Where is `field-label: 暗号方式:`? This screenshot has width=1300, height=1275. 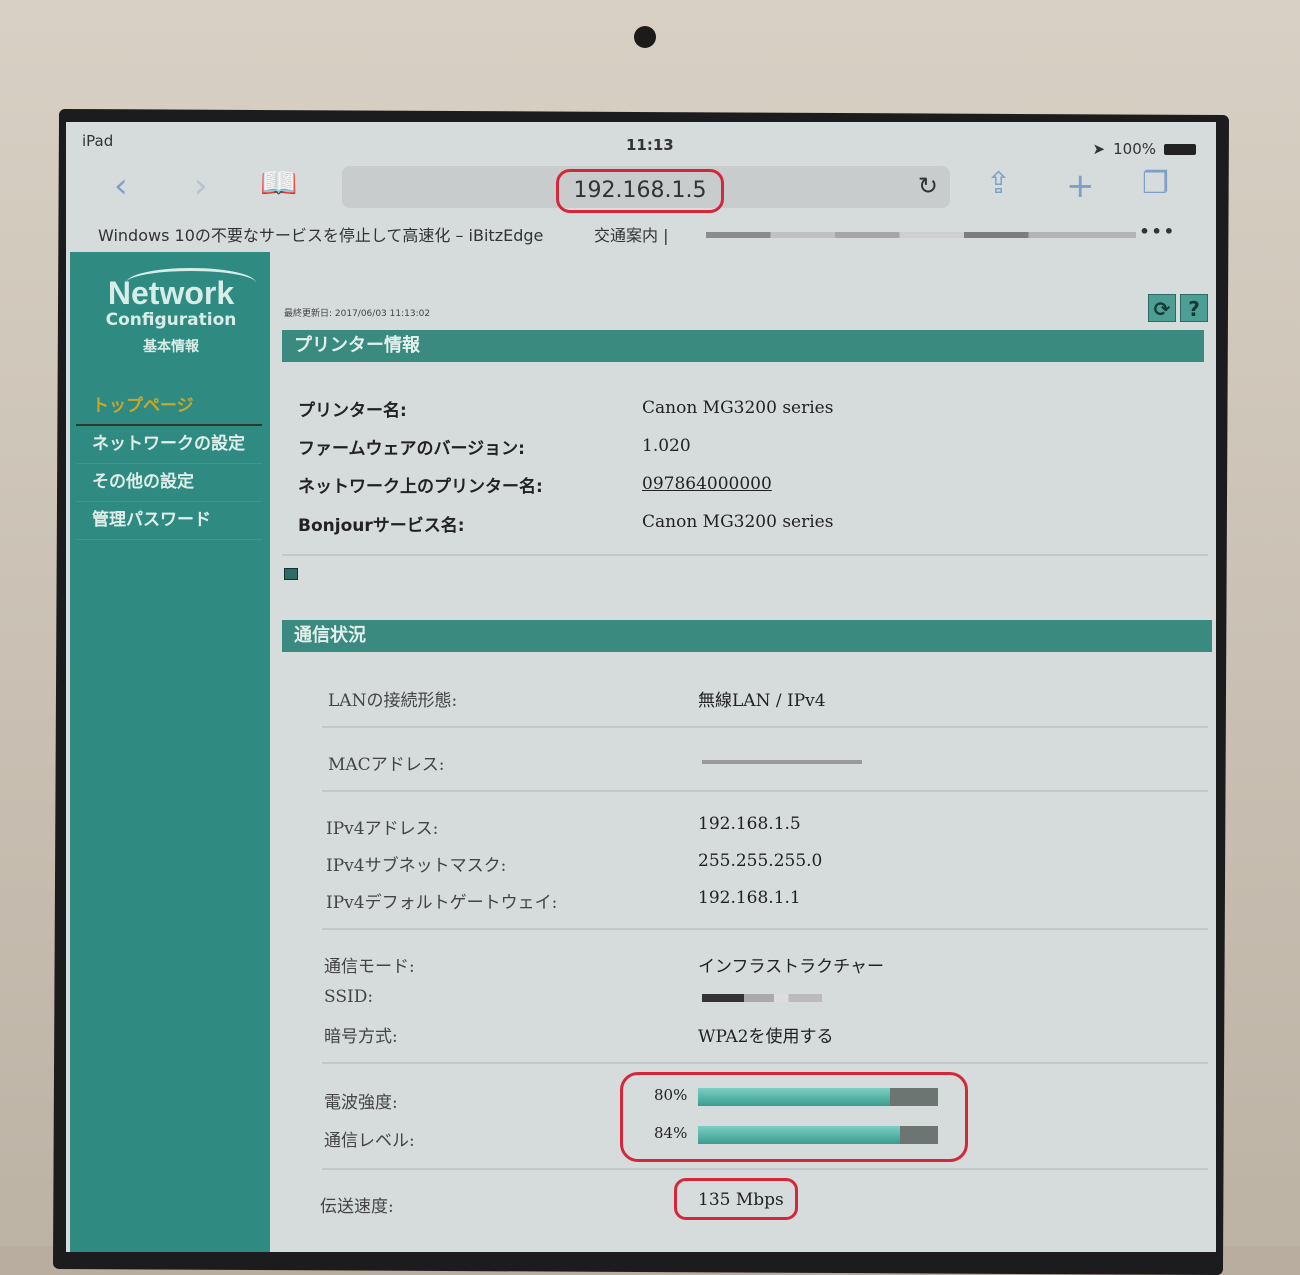 field-label: 暗号方式: is located at coordinates (361, 1037).